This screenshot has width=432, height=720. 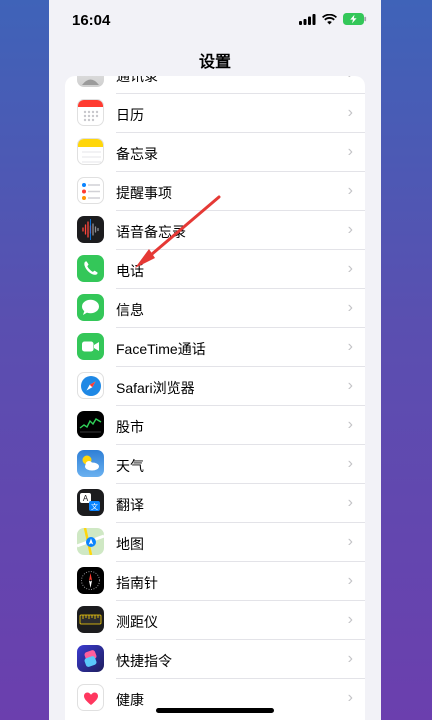 What do you see at coordinates (90, 385) in the screenshot?
I see `safari-icon` at bounding box center [90, 385].